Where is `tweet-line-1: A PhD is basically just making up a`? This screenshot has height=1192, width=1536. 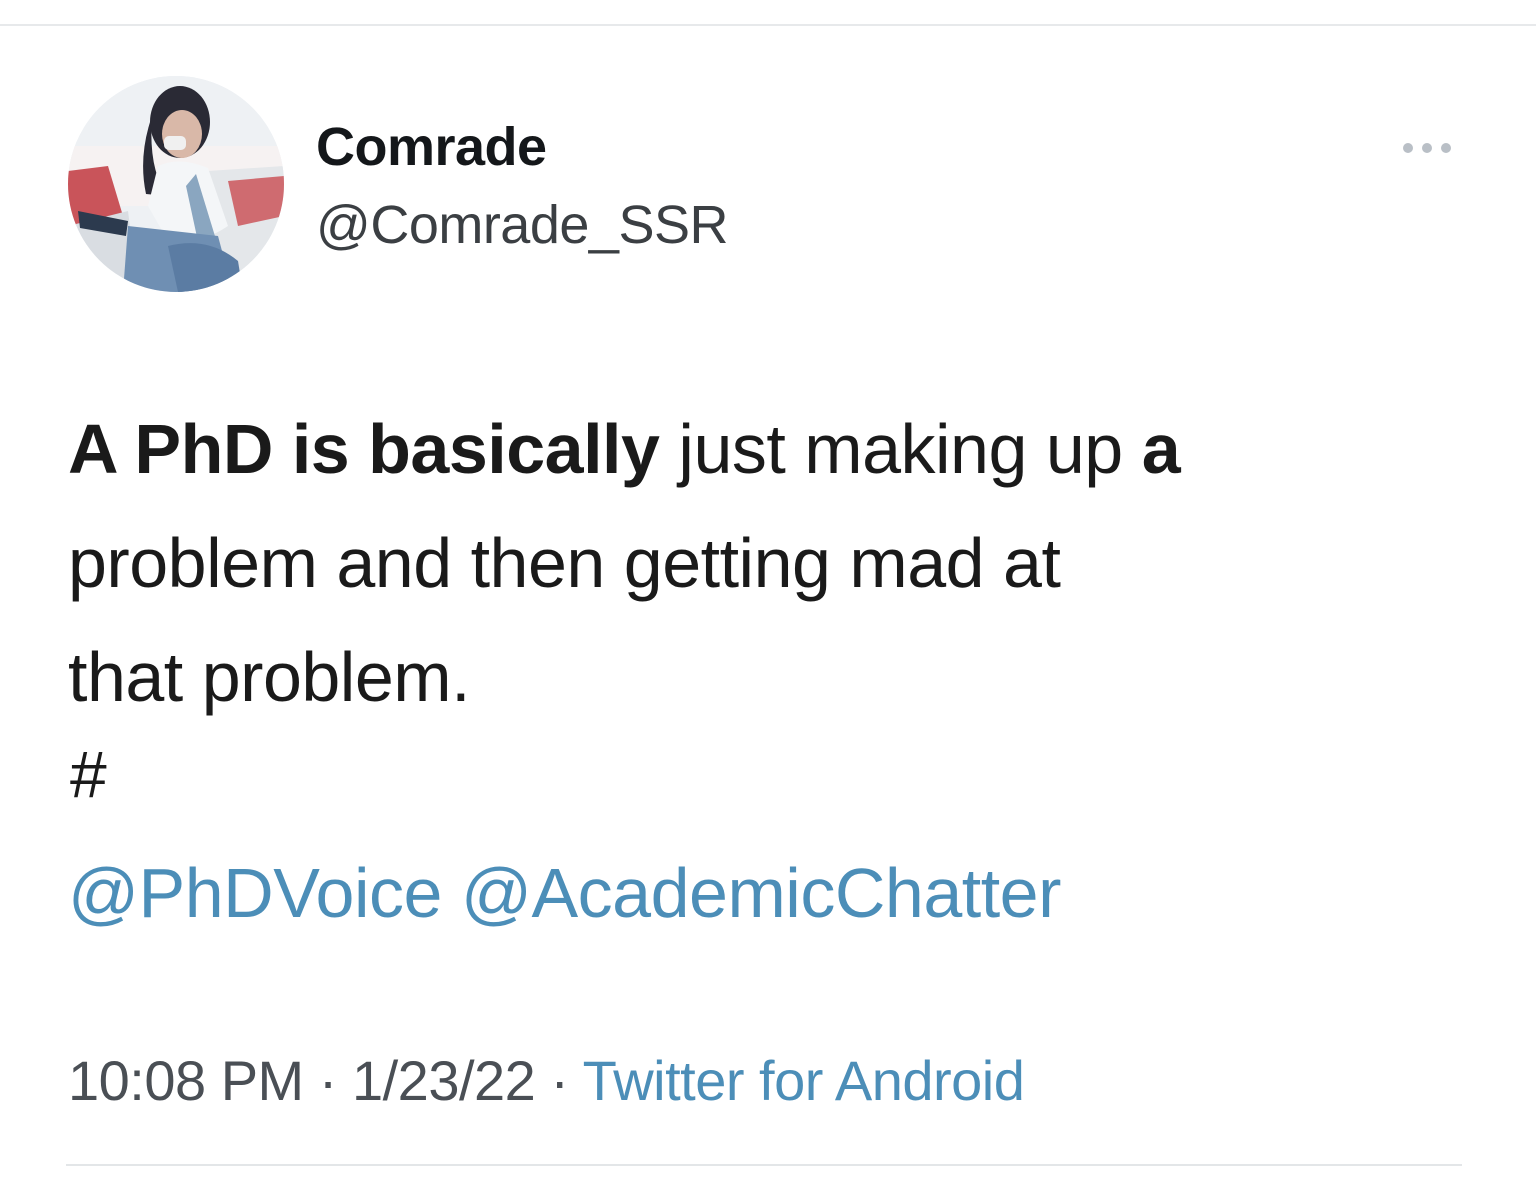 tweet-line-1: A PhD is basically just making up a is located at coordinates (778, 449).